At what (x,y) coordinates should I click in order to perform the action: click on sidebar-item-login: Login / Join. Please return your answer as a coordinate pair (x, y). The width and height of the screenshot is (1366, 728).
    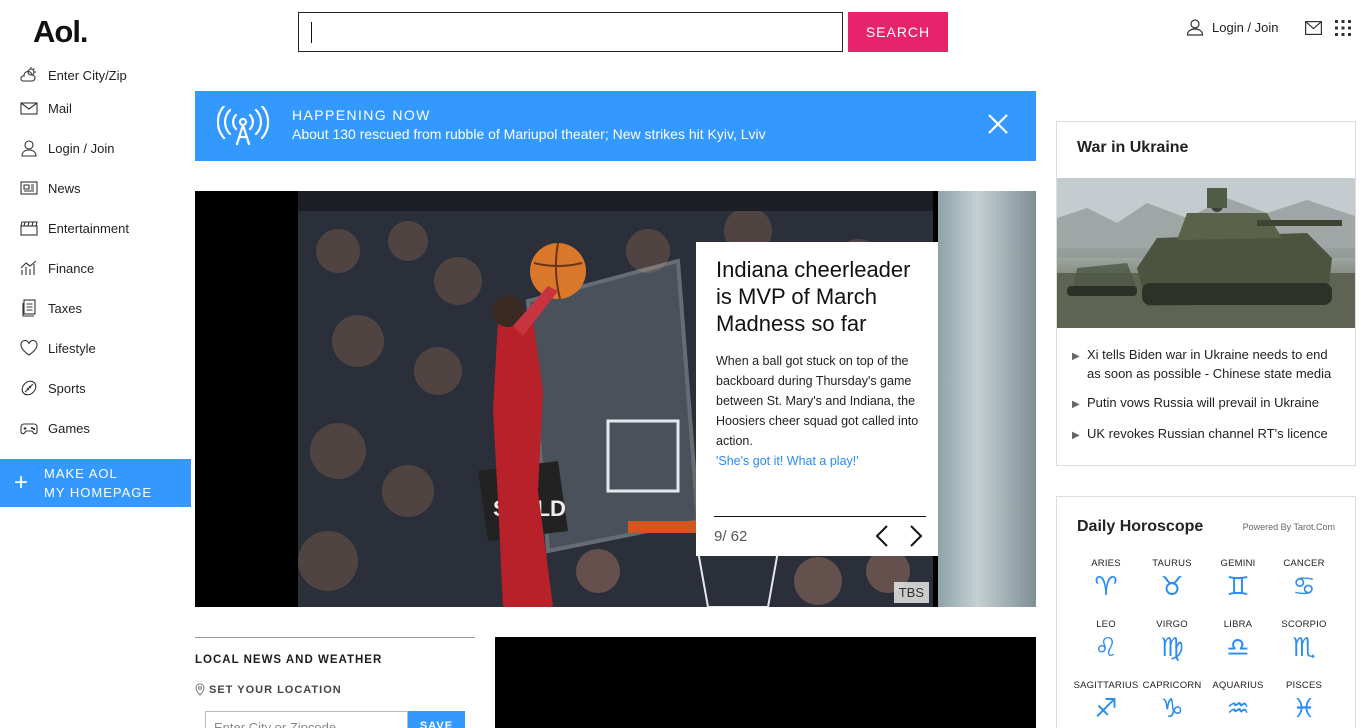
    Looking at the image, I should click on (95, 148).